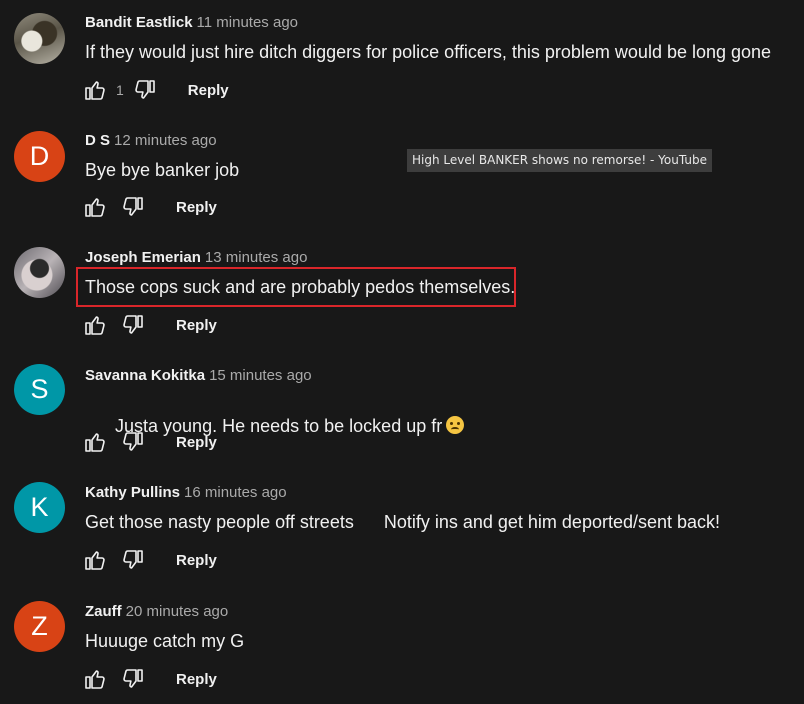 The image size is (804, 704). Describe the element at coordinates (39, 626) in the screenshot. I see `avatar: Z` at that location.